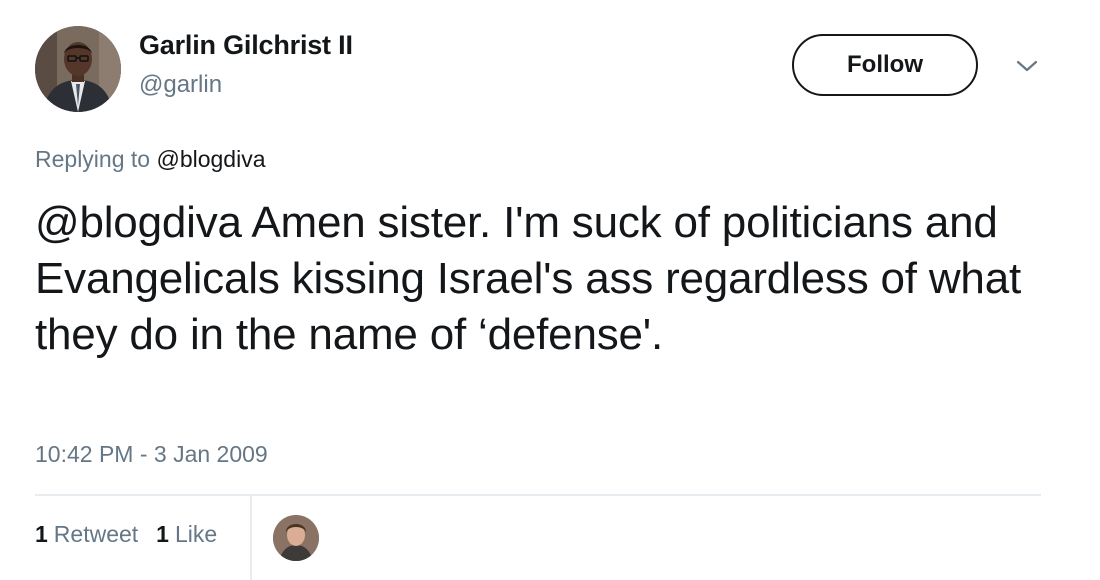  I want to click on like-count-number: 1, so click(162, 534).